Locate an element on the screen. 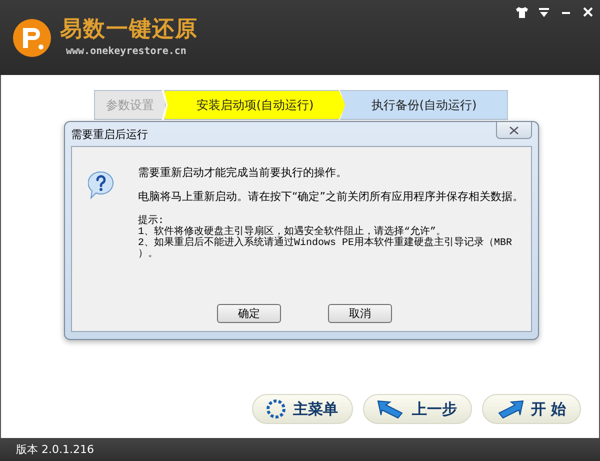 The height and width of the screenshot is (461, 600). app-title: 易数一键还原 is located at coordinates (129, 30).